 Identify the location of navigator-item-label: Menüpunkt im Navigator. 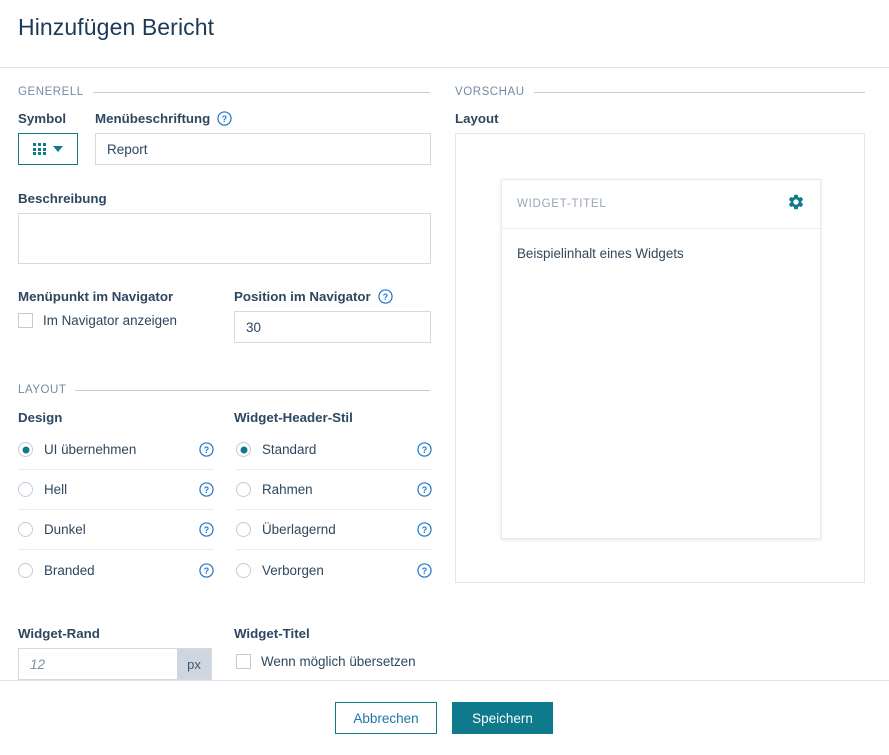
(95, 296).